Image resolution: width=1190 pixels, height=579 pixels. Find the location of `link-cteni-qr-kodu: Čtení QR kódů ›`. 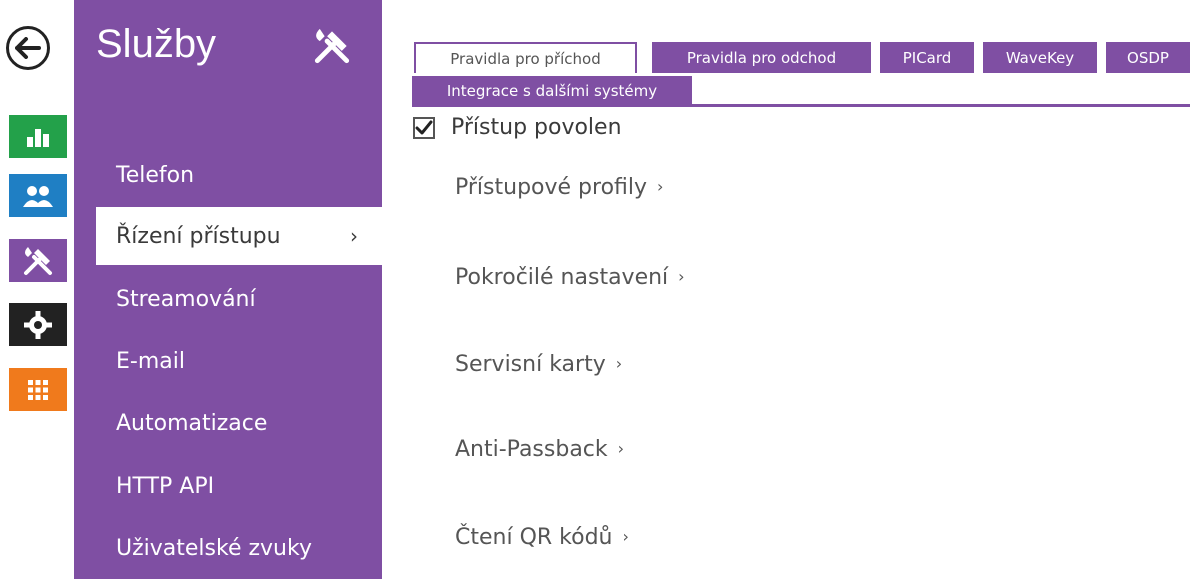

link-cteni-qr-kodu: Čtení QR kódů › is located at coordinates (542, 537).